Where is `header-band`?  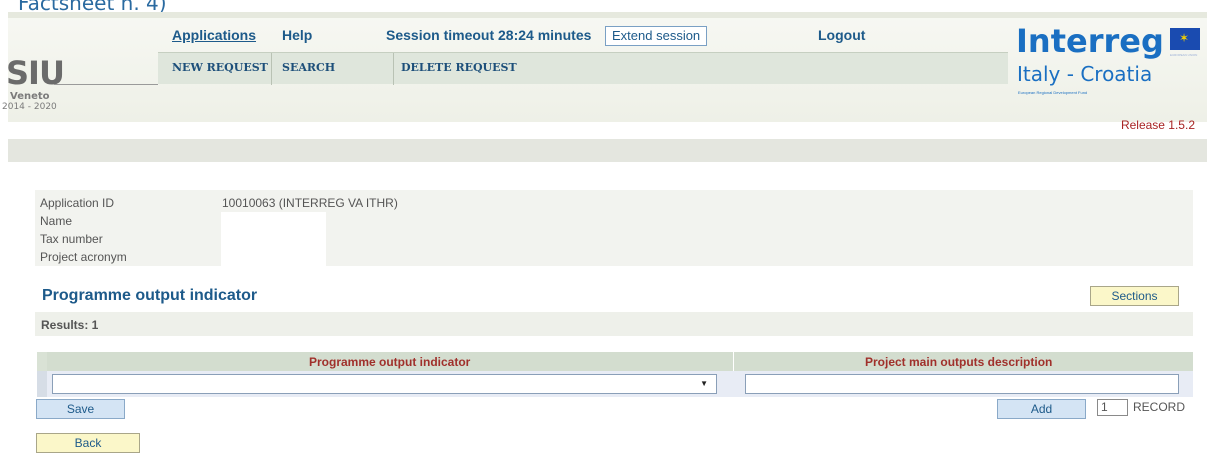
header-band is located at coordinates (607, 150).